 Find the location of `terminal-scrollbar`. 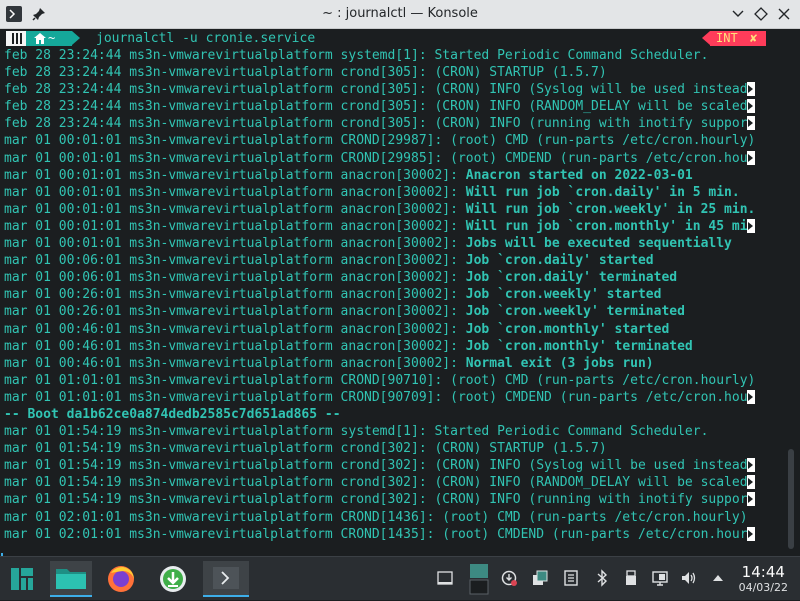

terminal-scrollbar is located at coordinates (791, 291).